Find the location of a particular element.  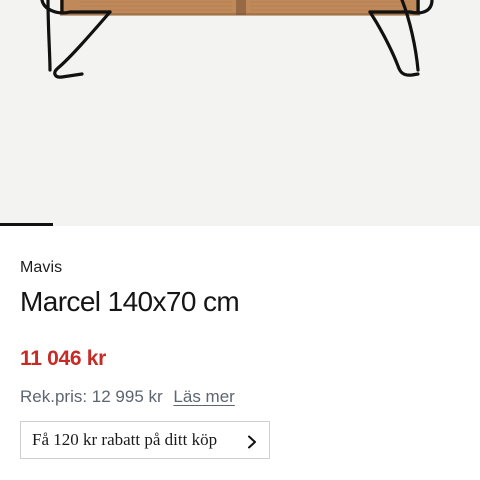

recommended-price: Rek.pris: 12 995 kr is located at coordinates (91, 396).